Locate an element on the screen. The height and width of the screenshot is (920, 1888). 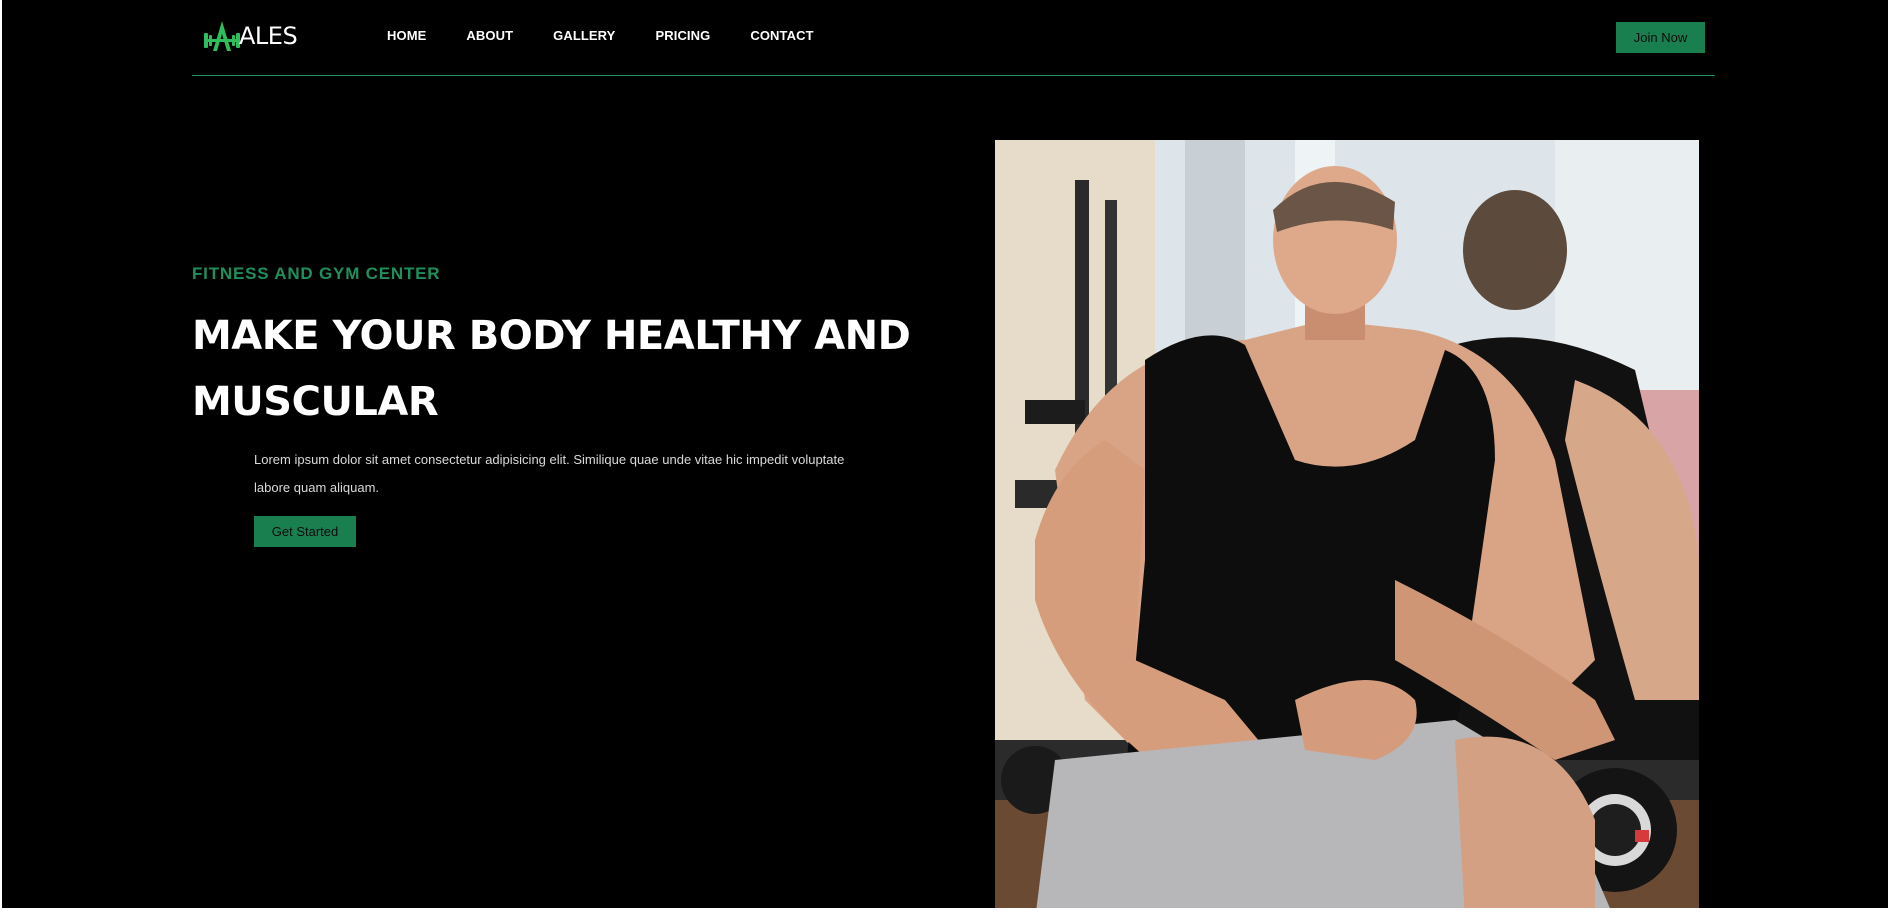
brand-name: ALES is located at coordinates (268, 36).